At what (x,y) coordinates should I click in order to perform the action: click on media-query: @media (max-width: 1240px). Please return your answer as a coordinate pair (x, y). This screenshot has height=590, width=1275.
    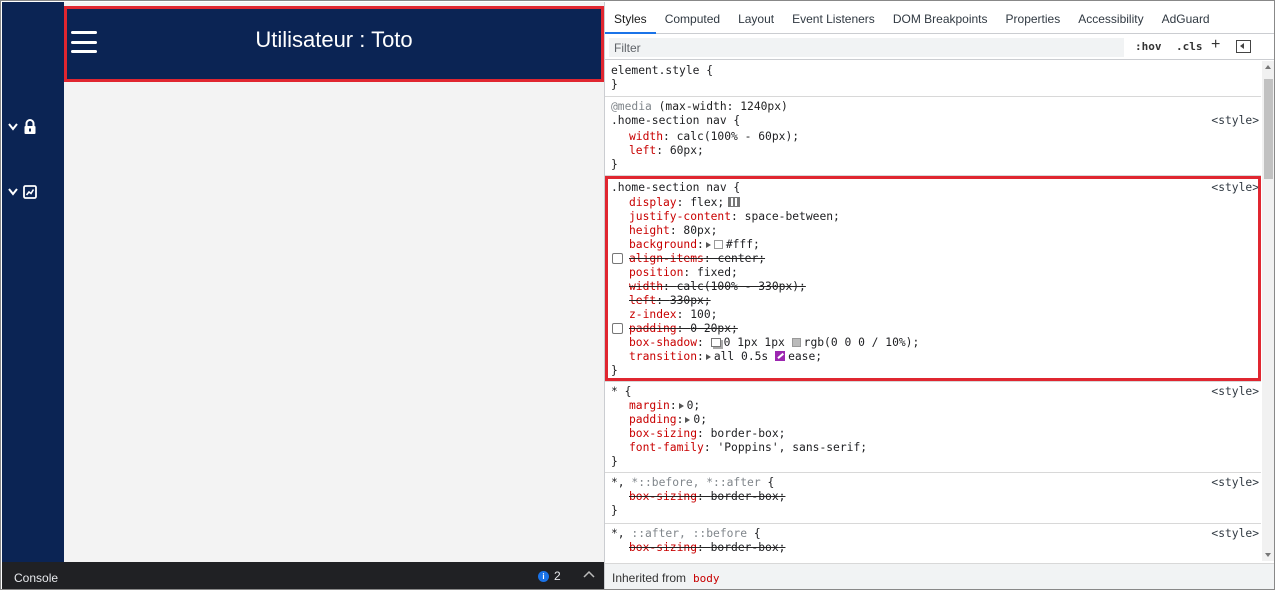
    Looking at the image, I should click on (699, 106).